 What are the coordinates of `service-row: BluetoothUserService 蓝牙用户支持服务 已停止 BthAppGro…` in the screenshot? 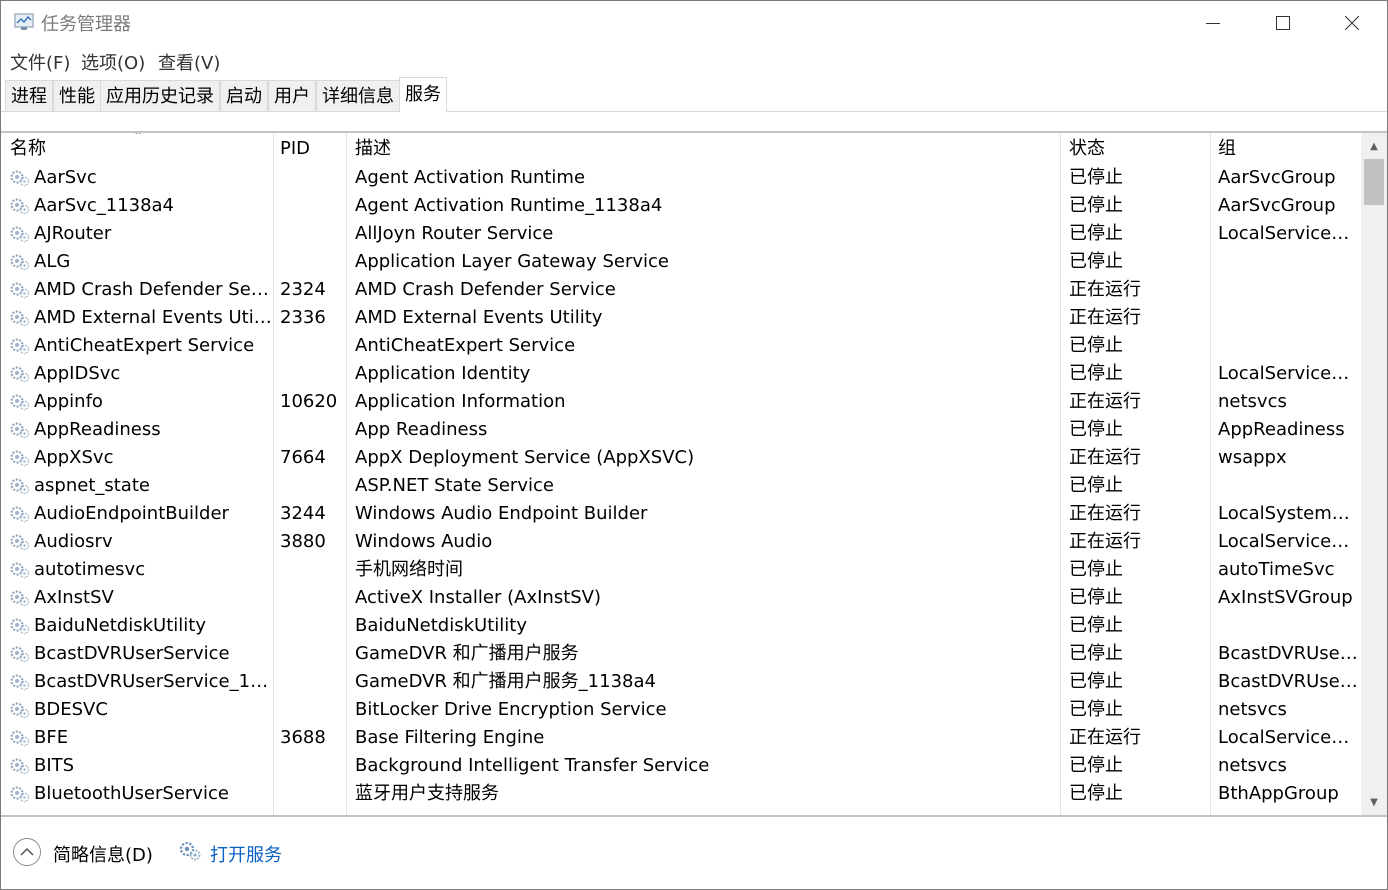 It's located at (681, 794).